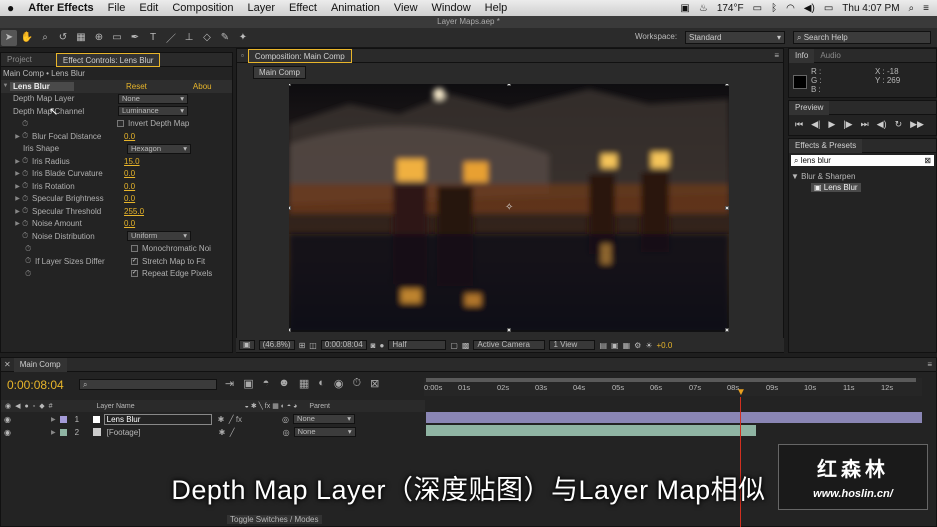 This screenshot has height=527, width=937. Describe the element at coordinates (373, 345) in the screenshot. I see `snapshot-icon: ◙` at that location.